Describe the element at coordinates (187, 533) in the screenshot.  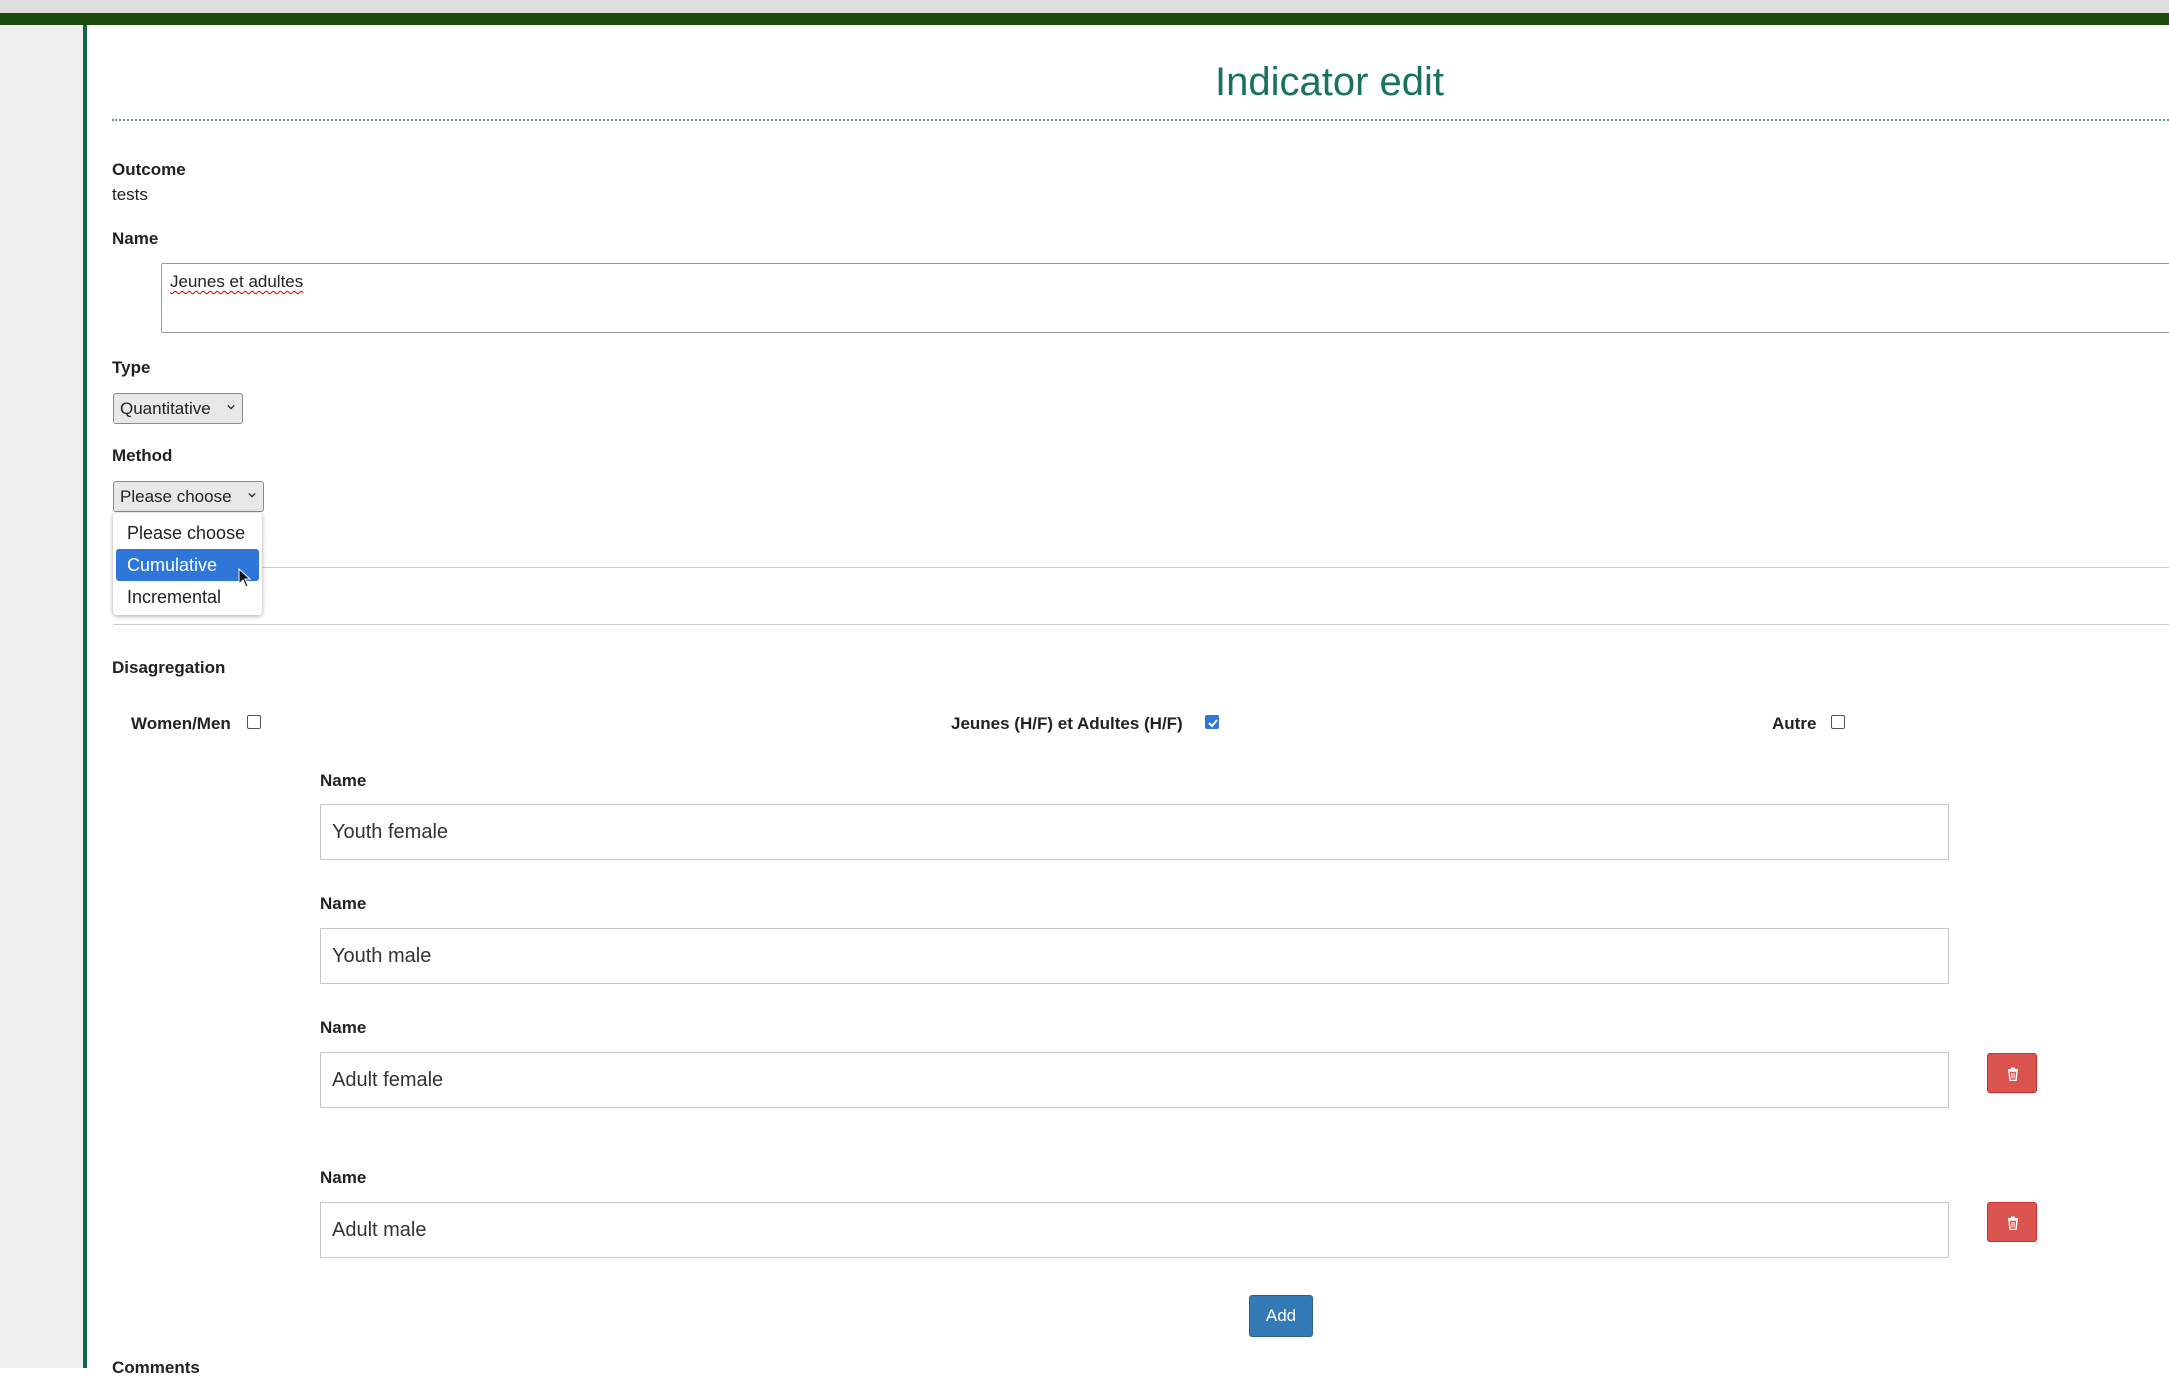
I see `method-option-please-choose: Please choose` at that location.